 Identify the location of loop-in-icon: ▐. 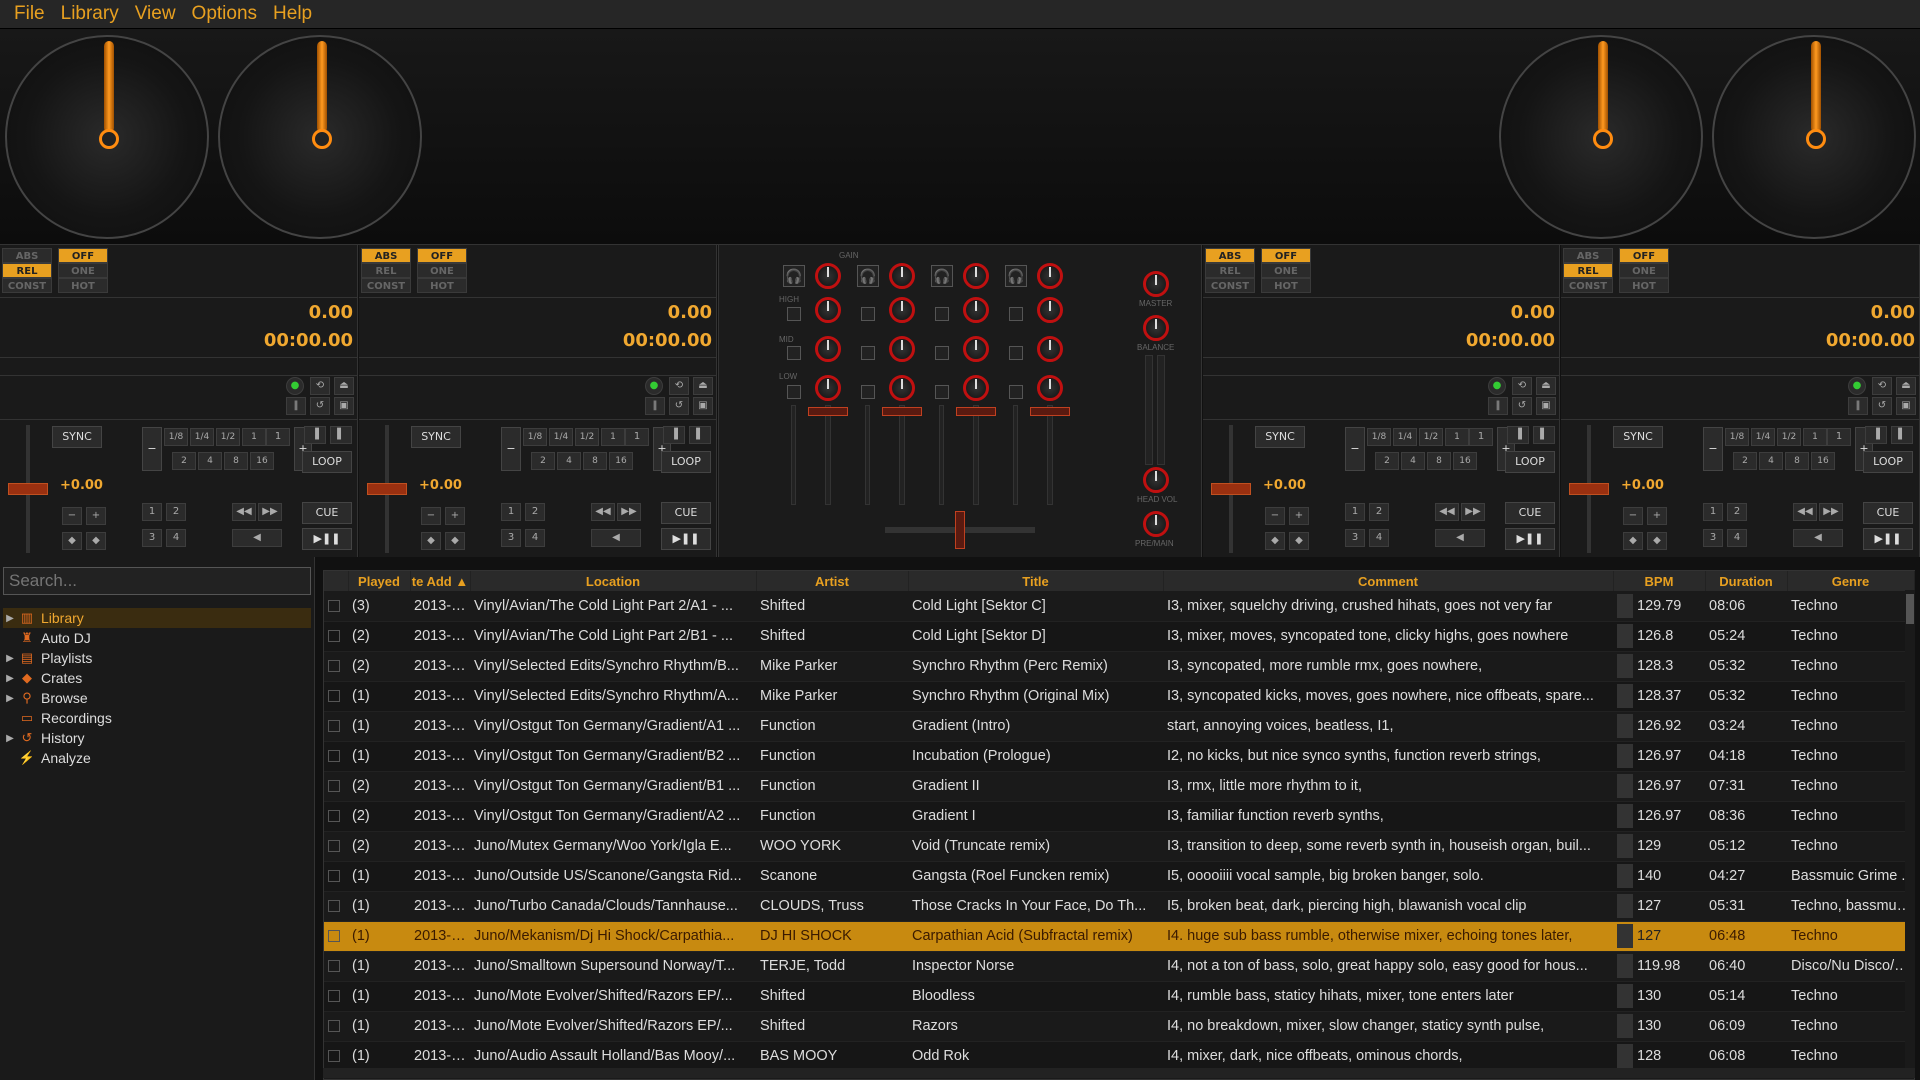
(1876, 435).